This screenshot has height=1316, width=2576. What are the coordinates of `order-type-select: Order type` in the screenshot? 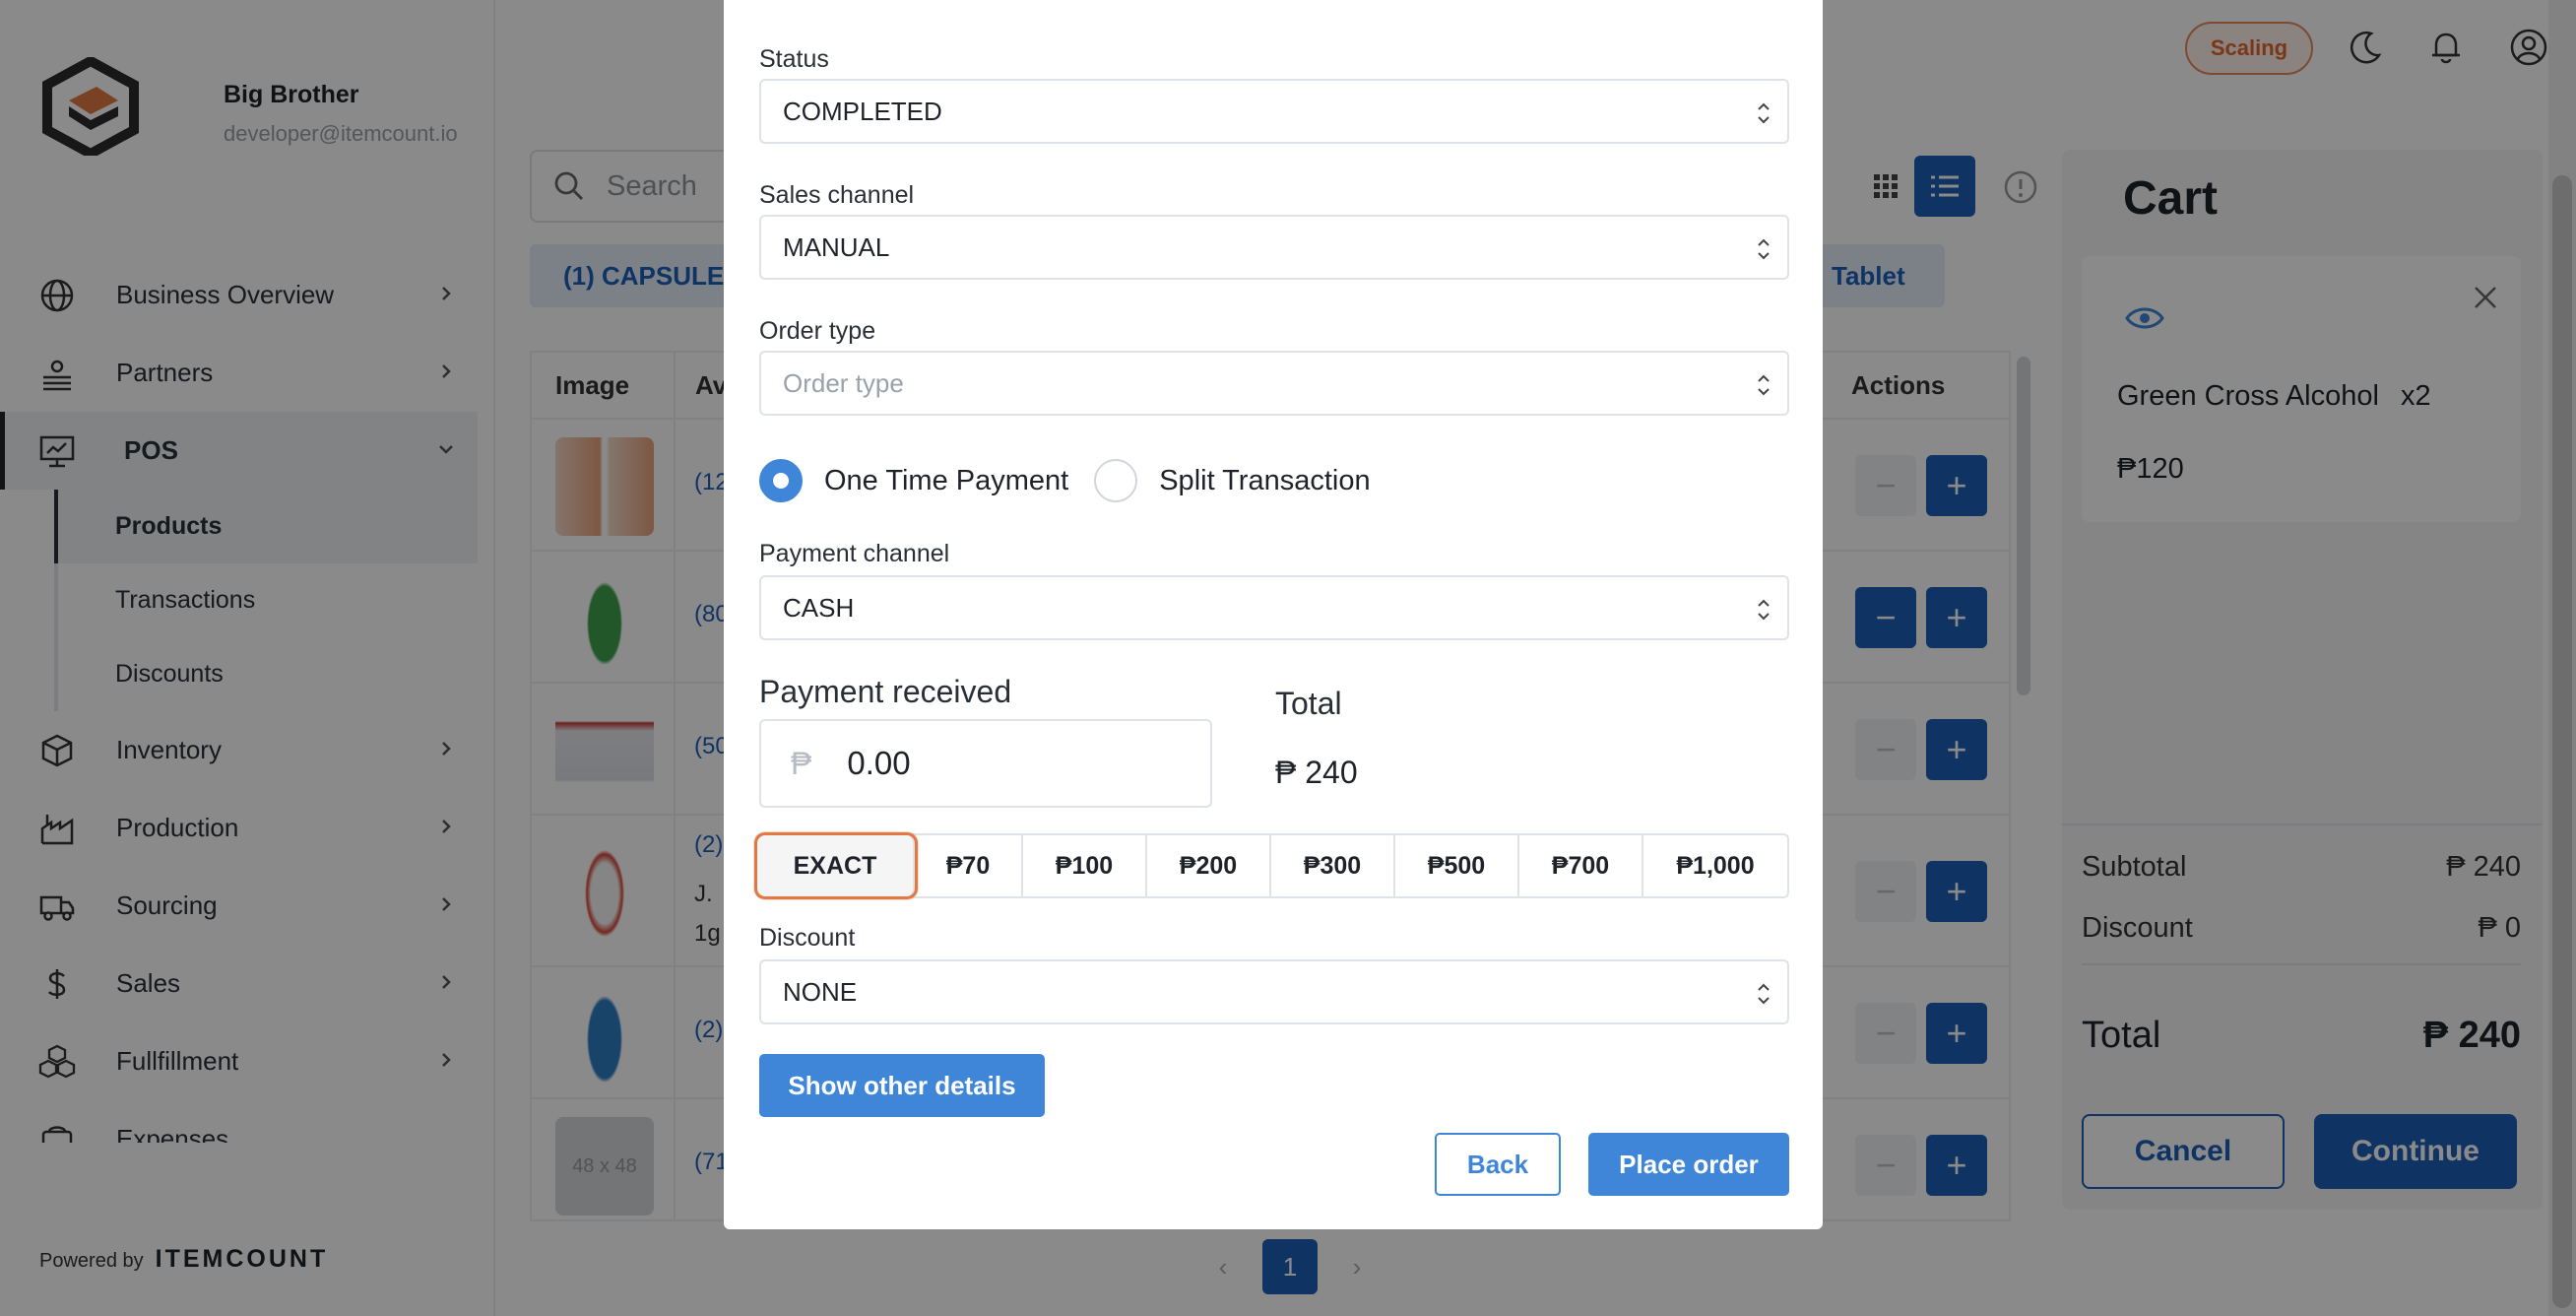 It's located at (1274, 383).